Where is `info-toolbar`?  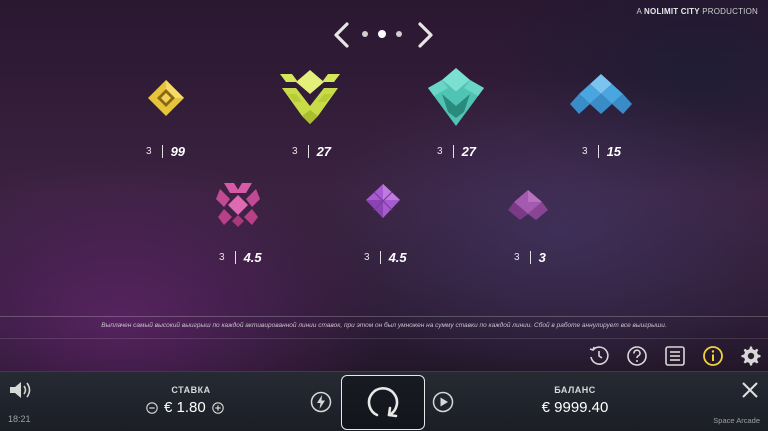
info-toolbar is located at coordinates (674, 355).